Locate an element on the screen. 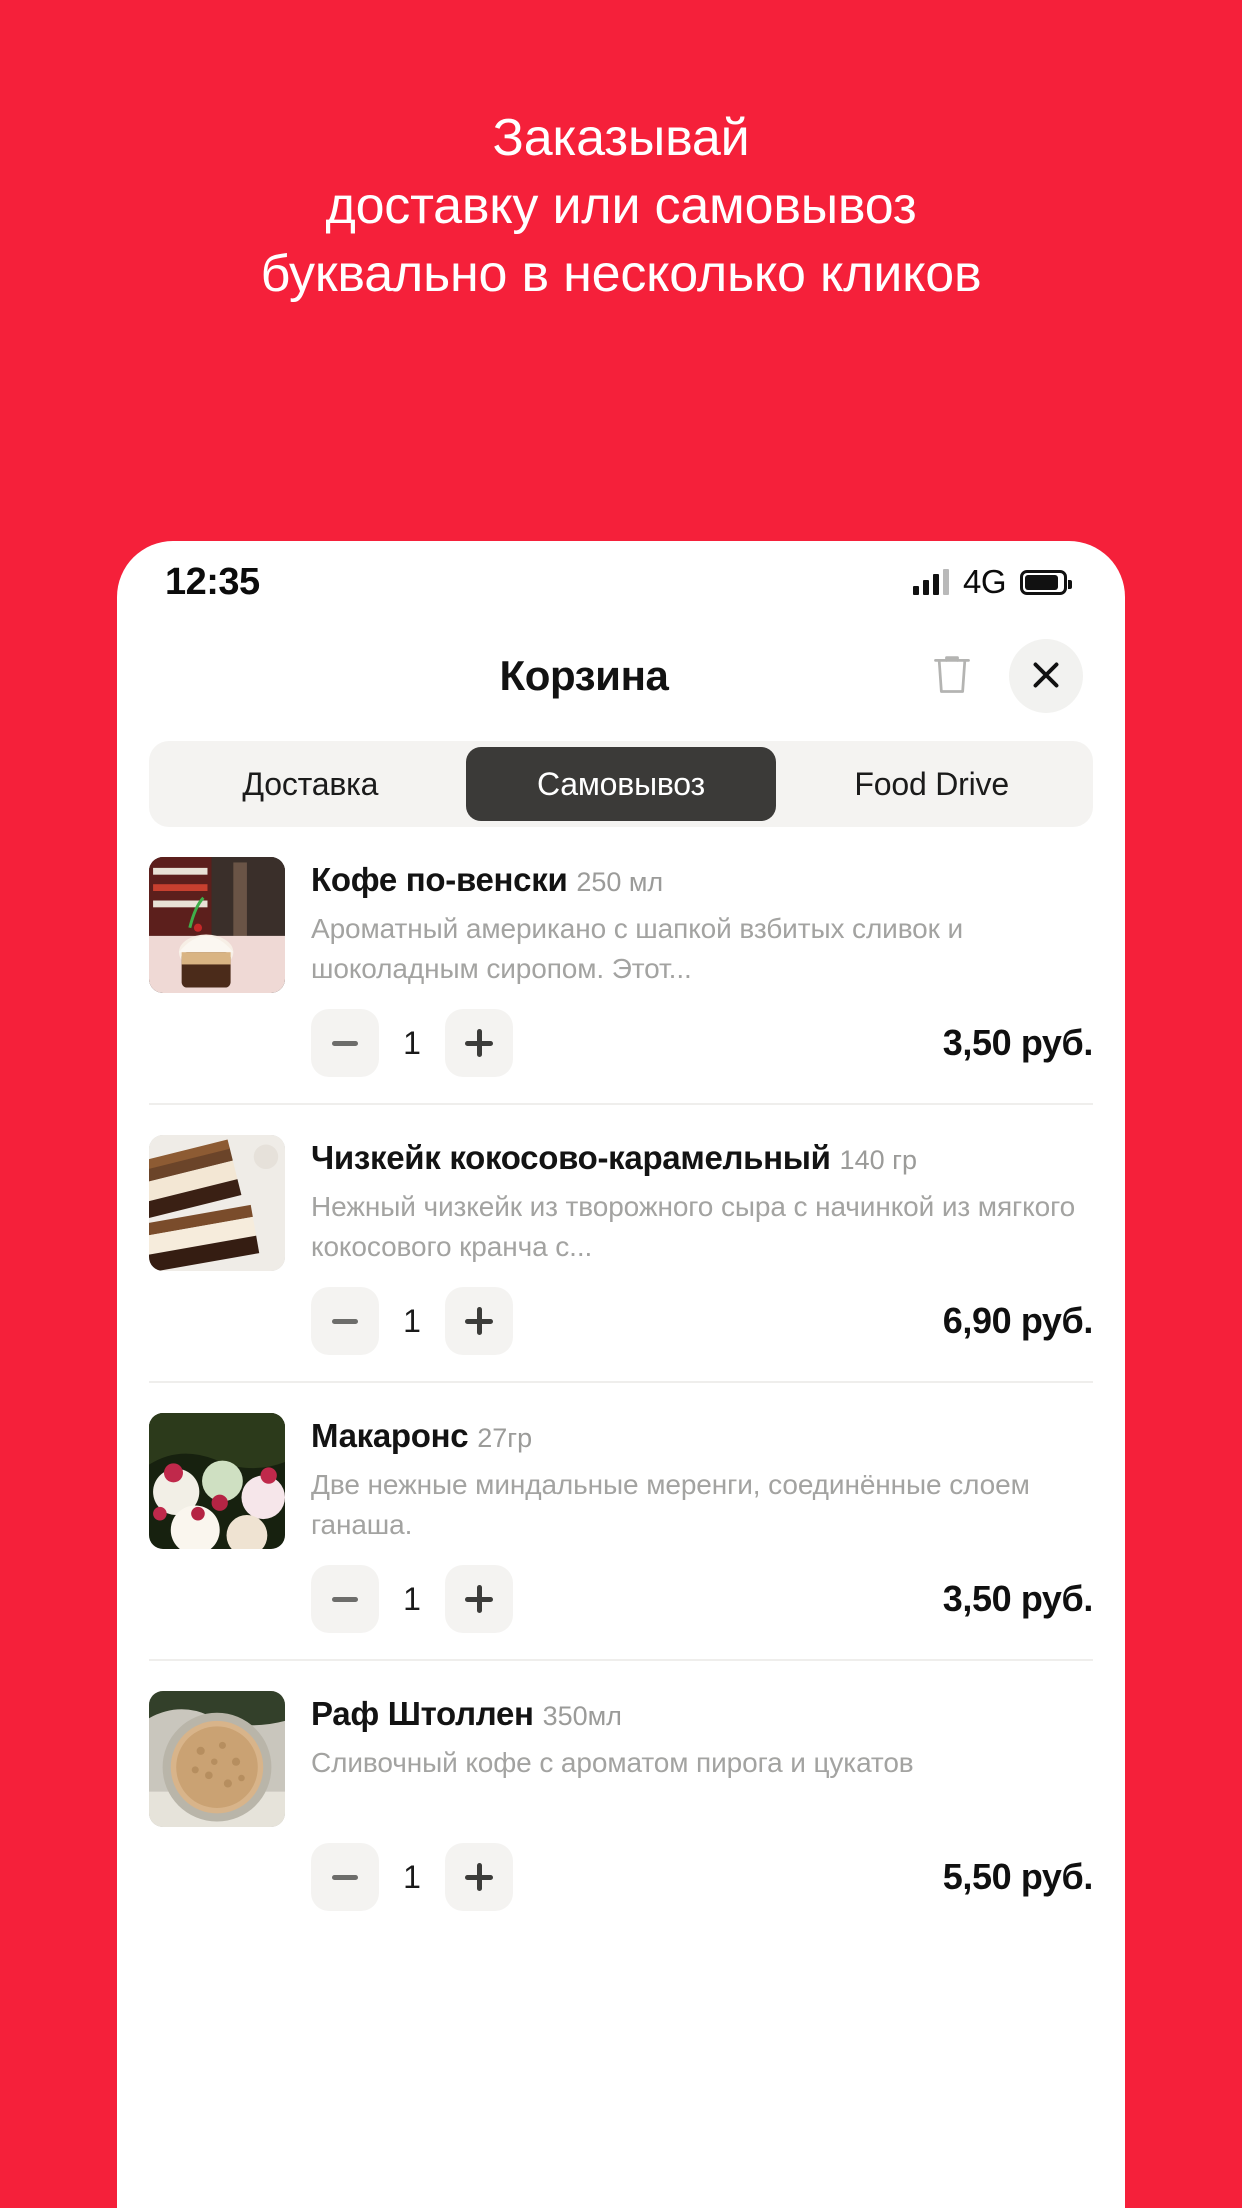  delivery-mode-tabs: Доставка Самовывоз Food Drive is located at coordinates (621, 784).